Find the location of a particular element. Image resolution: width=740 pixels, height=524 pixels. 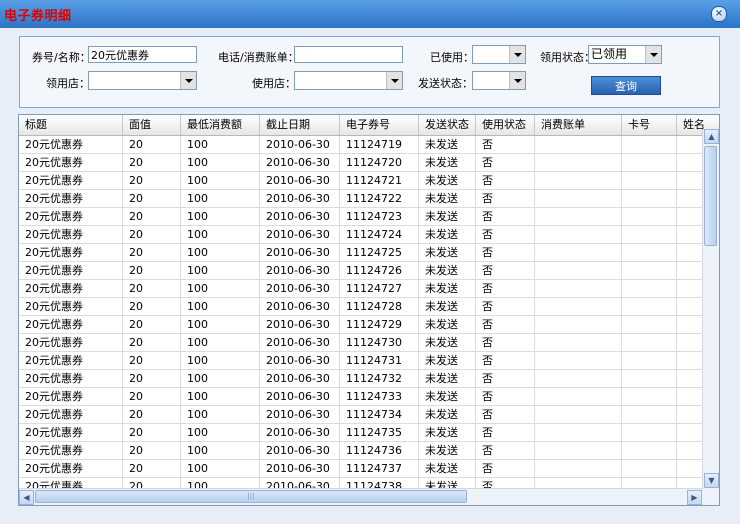

horizontal-scroll-thumb: ||| is located at coordinates (251, 496).